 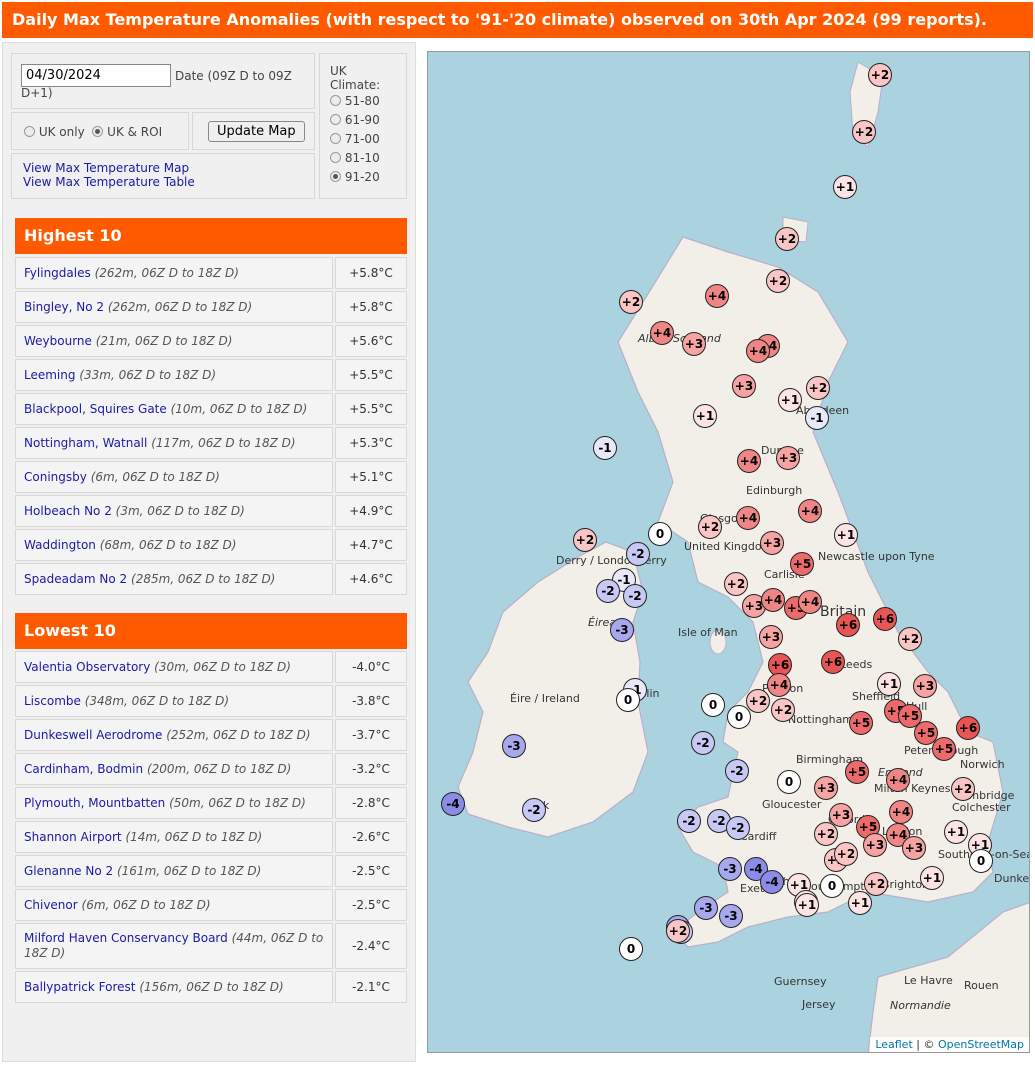 I want to click on station-link: Chivenor, so click(x=51, y=905).